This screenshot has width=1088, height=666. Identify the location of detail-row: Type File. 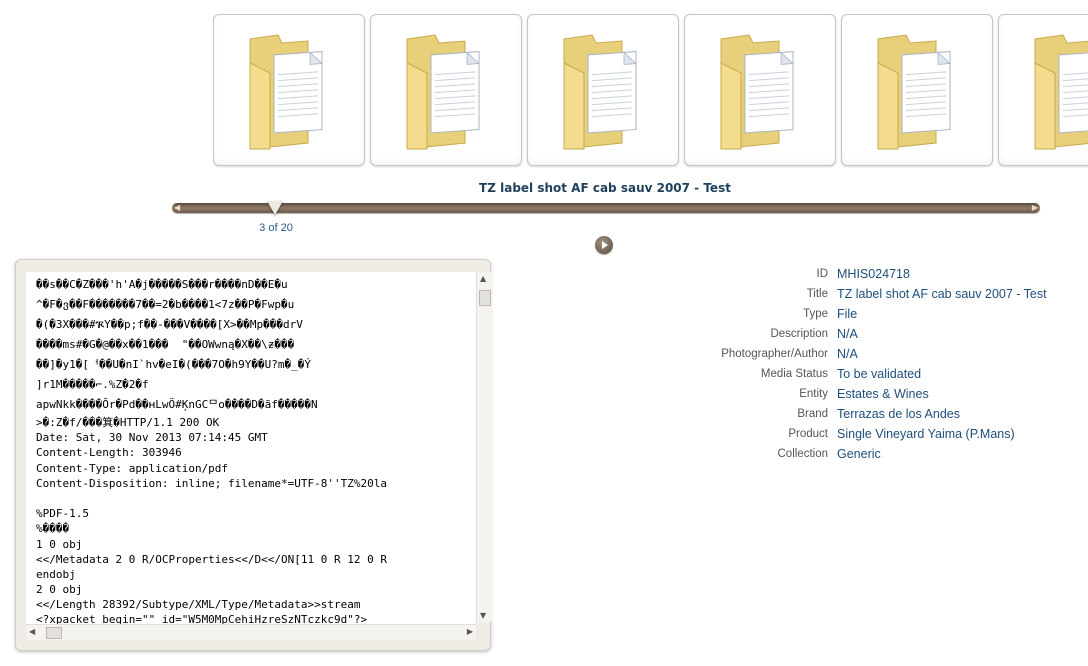
(840, 314).